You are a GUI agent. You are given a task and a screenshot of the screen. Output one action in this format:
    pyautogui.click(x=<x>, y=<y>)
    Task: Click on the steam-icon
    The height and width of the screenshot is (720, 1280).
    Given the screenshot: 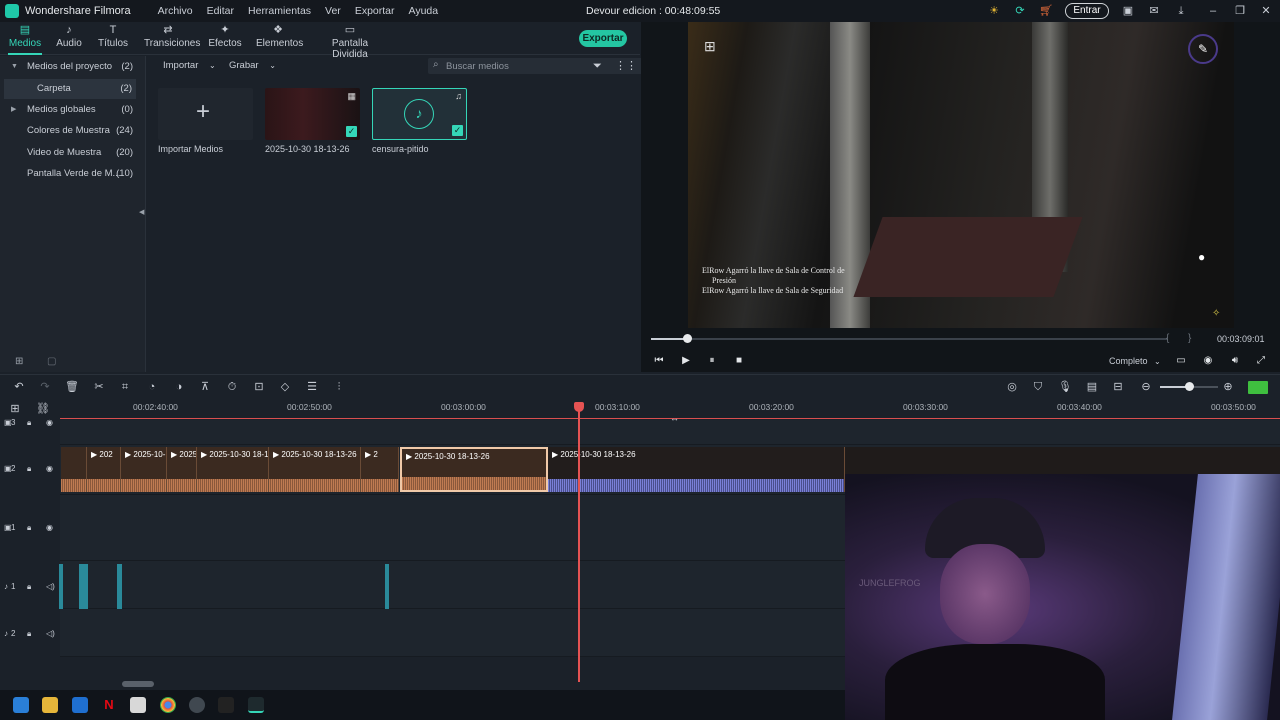 What is the action you would take?
    pyautogui.click(x=197, y=705)
    